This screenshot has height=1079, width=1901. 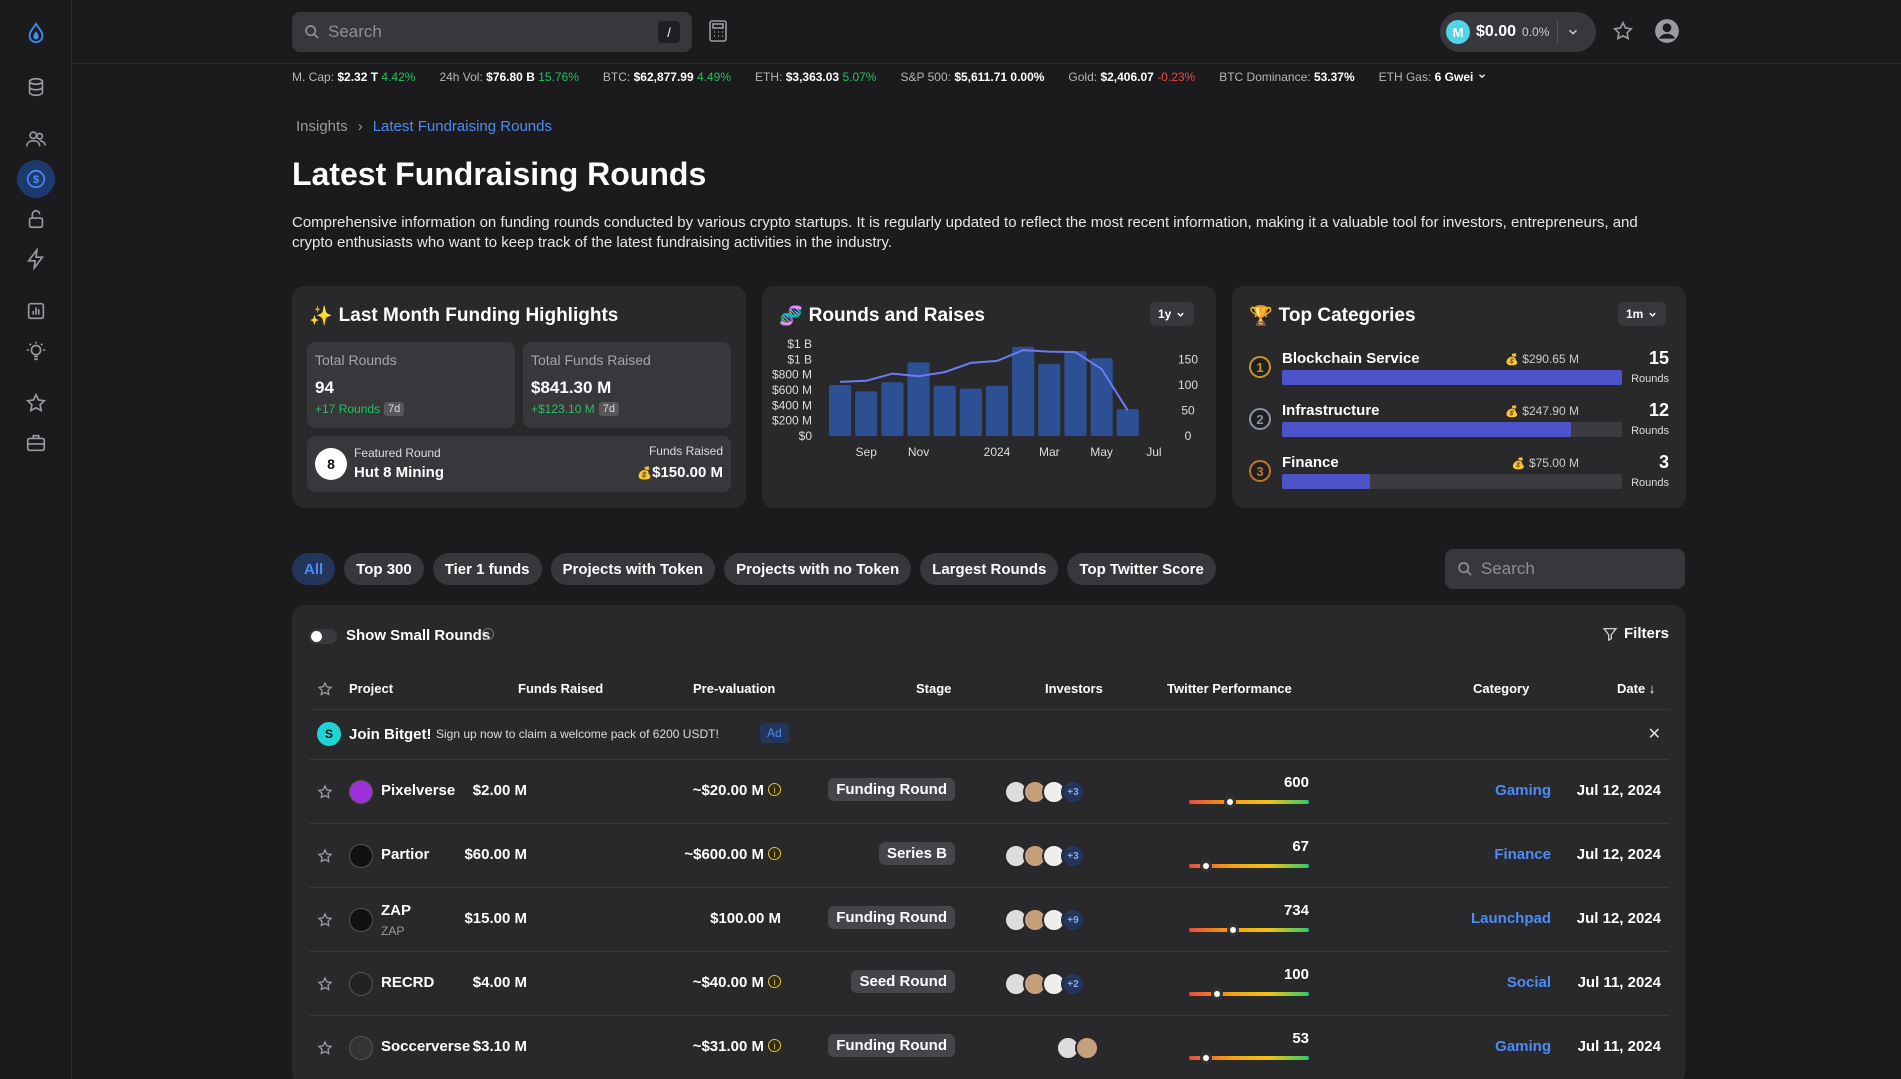 I want to click on col-header-twitter: Twitter Performance, so click(x=1229, y=688).